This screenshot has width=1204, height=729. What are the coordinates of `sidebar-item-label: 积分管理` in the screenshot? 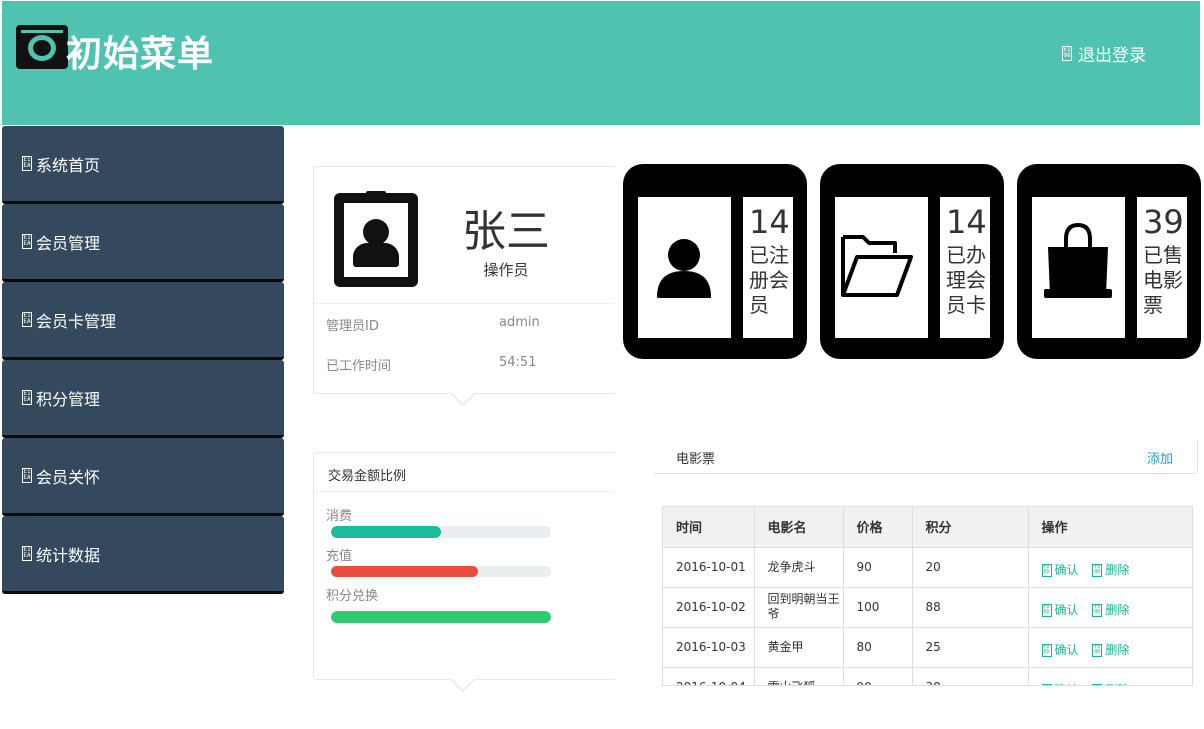 It's located at (68, 399).